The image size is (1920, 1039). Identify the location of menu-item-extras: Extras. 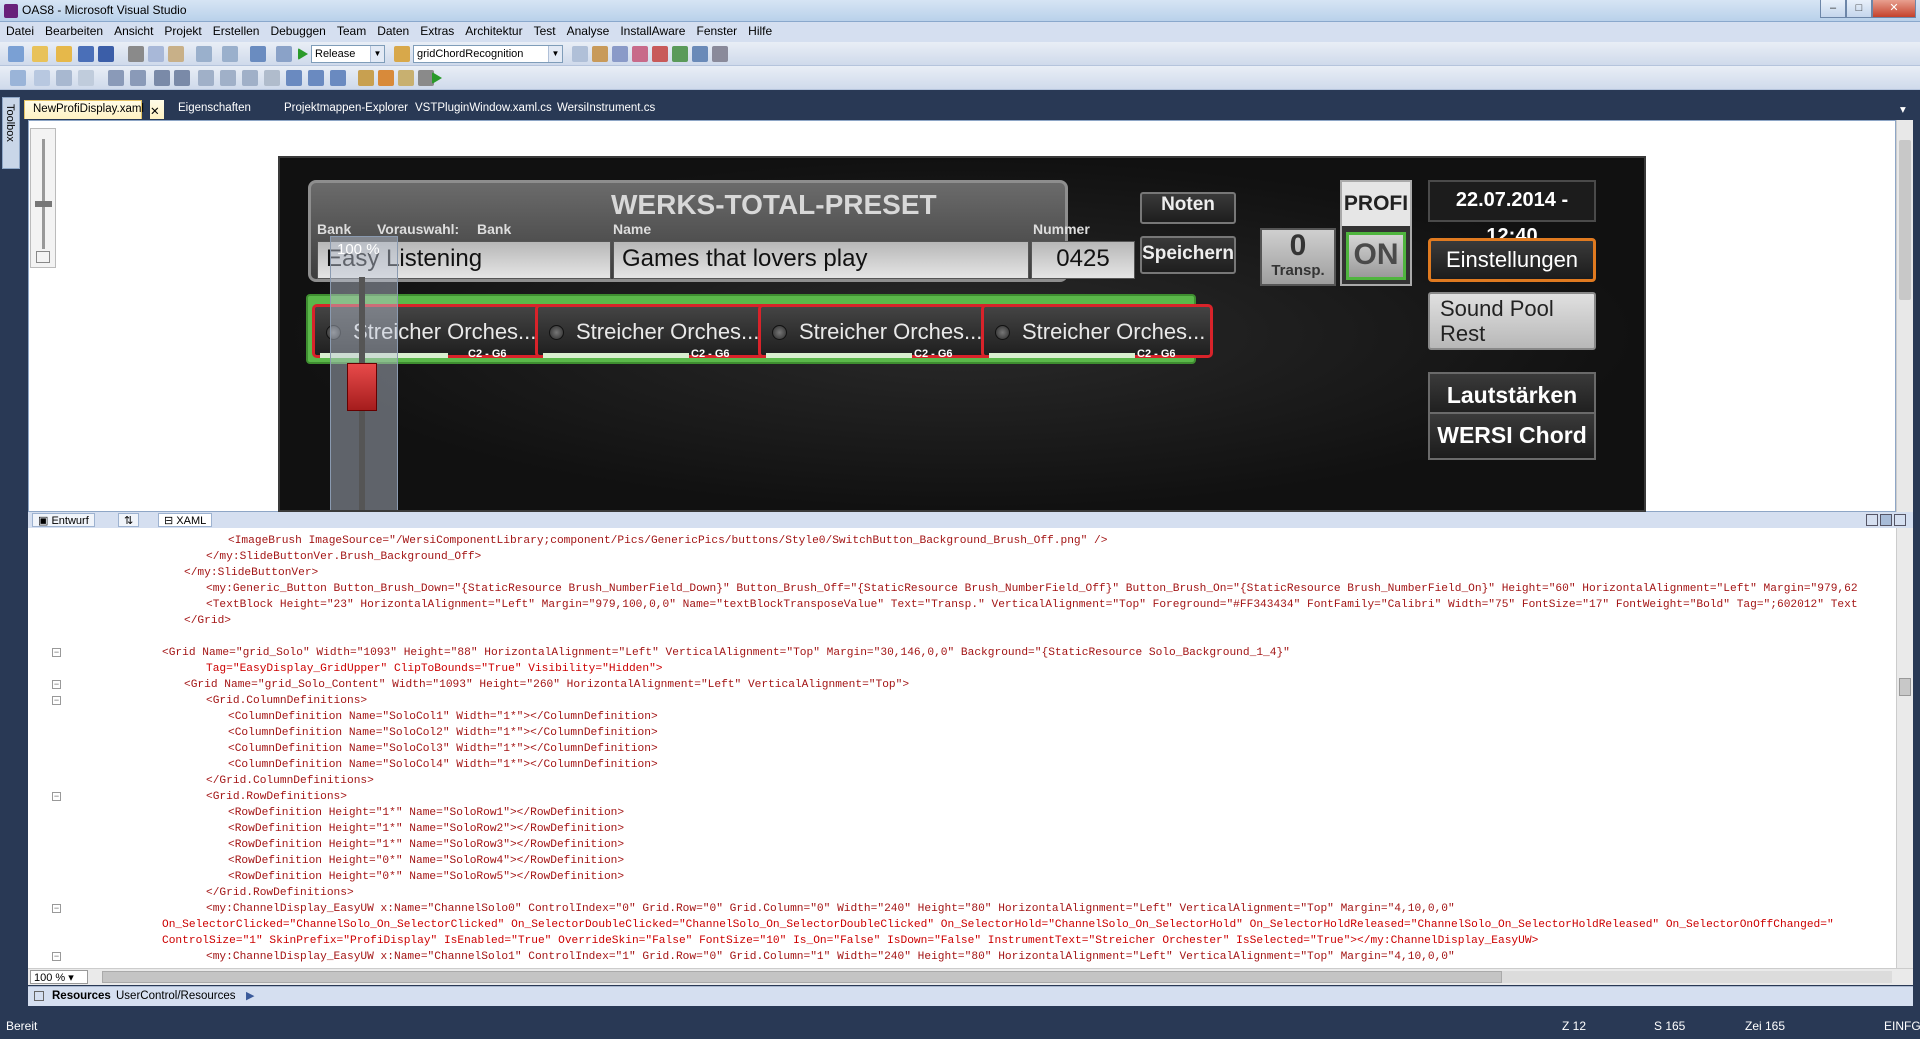
(436, 32).